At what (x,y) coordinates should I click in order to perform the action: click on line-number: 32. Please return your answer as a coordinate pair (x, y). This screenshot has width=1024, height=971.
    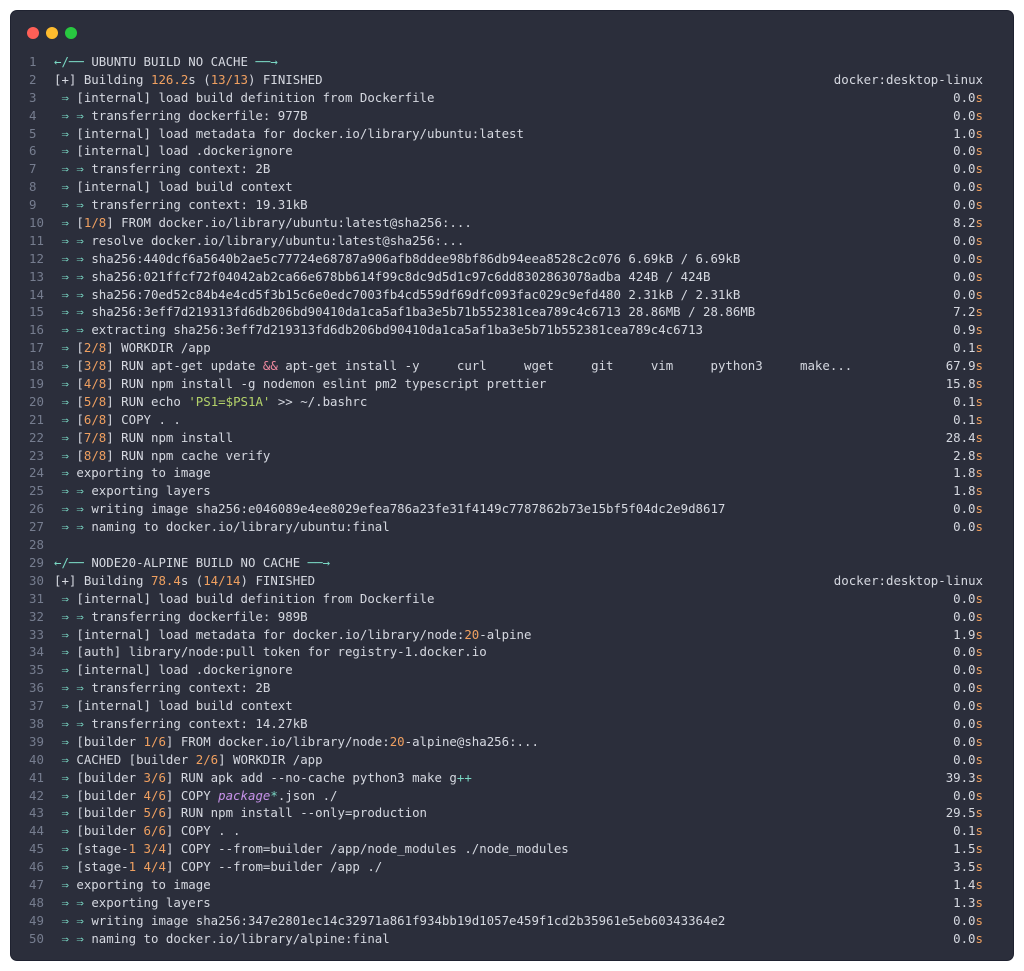
    Looking at the image, I should click on (36, 616).